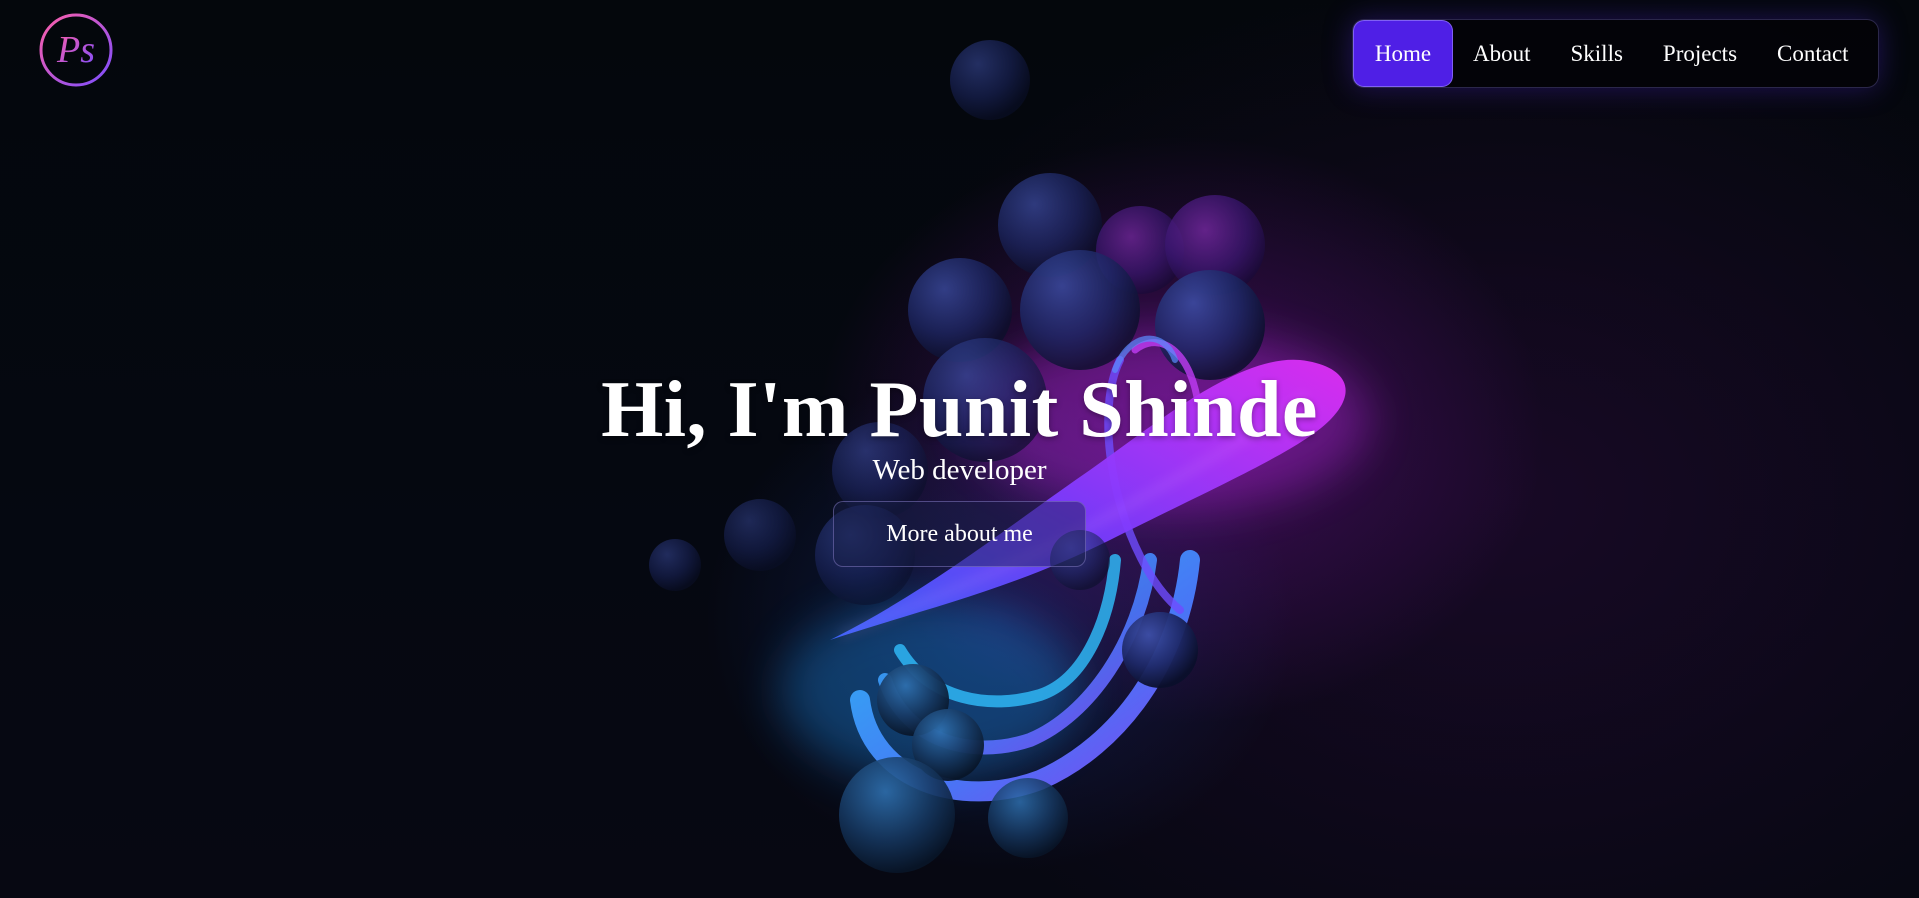 The height and width of the screenshot is (898, 1919). Describe the element at coordinates (959, 410) in the screenshot. I see `hero-title: Hi, I'm Punit Shinde` at that location.